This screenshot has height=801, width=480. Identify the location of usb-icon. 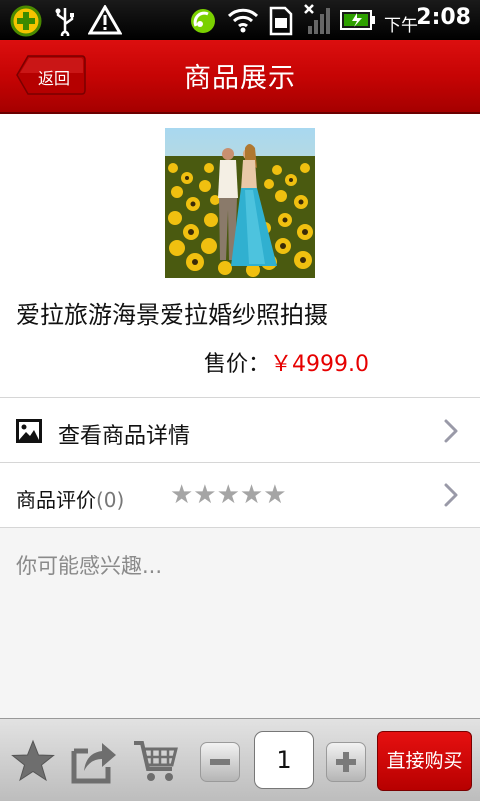
(65, 23).